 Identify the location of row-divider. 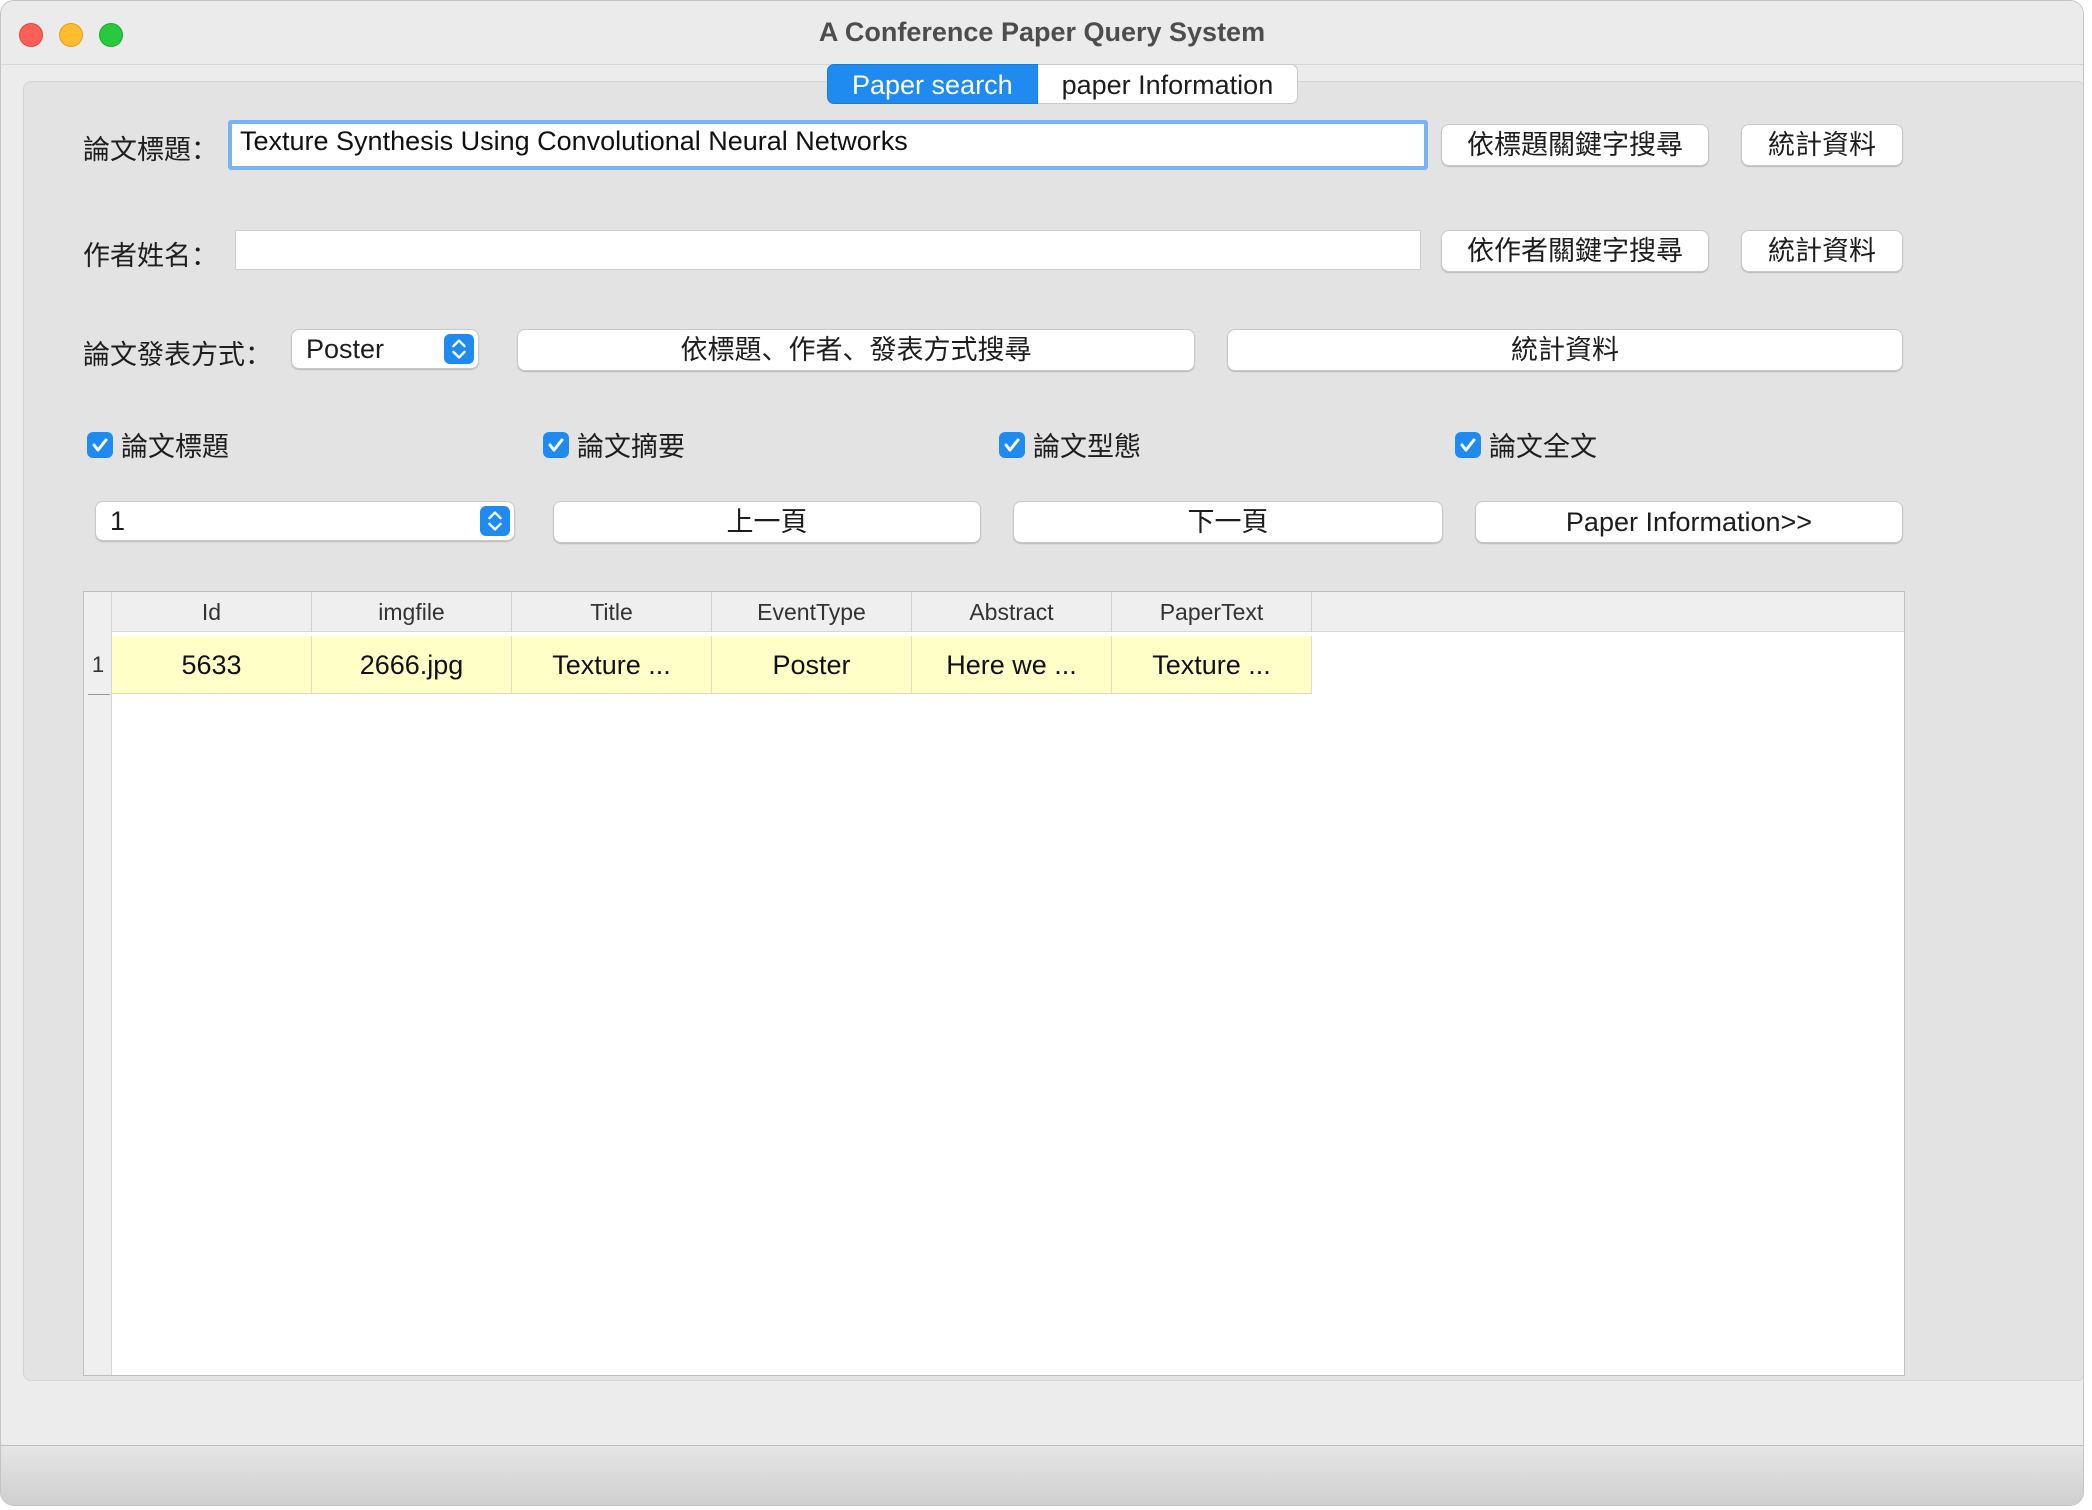
(99, 694).